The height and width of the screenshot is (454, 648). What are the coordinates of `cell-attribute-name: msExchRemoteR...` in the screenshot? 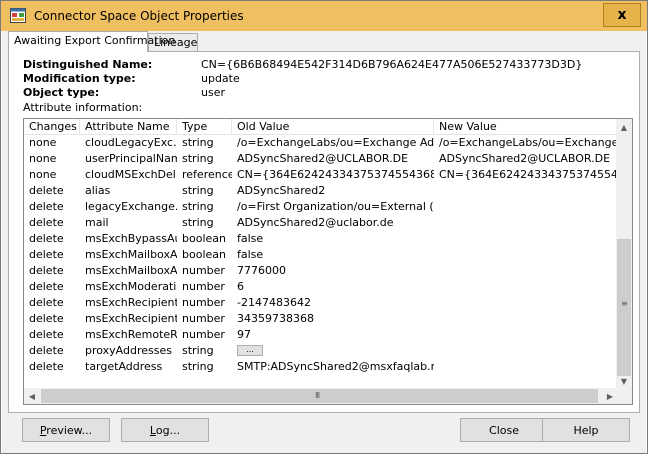 It's located at (131, 334).